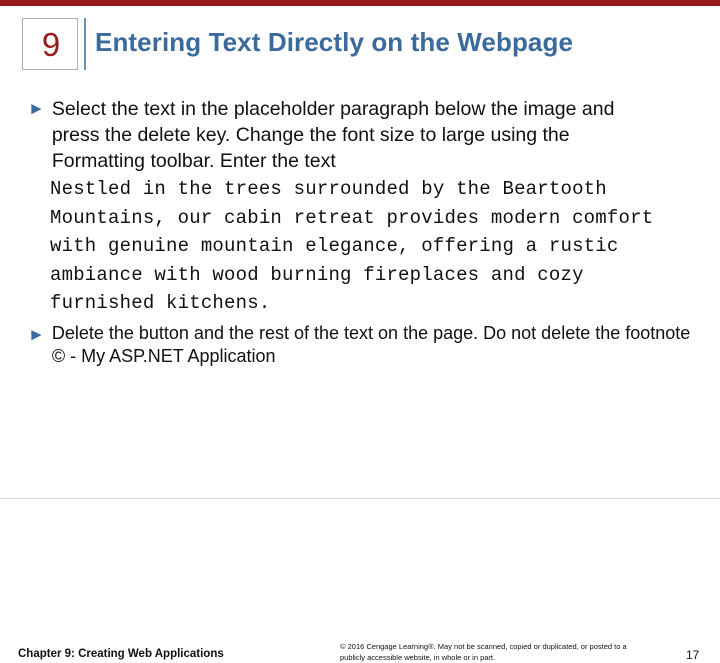 The width and height of the screenshot is (720, 663). What do you see at coordinates (121, 654) in the screenshot?
I see `footer-chapter-label: Chapter 9: Creating Web Applications` at bounding box center [121, 654].